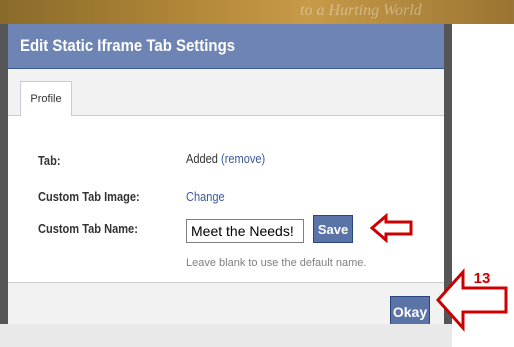  I want to click on background-left-strip, so click(4, 174).